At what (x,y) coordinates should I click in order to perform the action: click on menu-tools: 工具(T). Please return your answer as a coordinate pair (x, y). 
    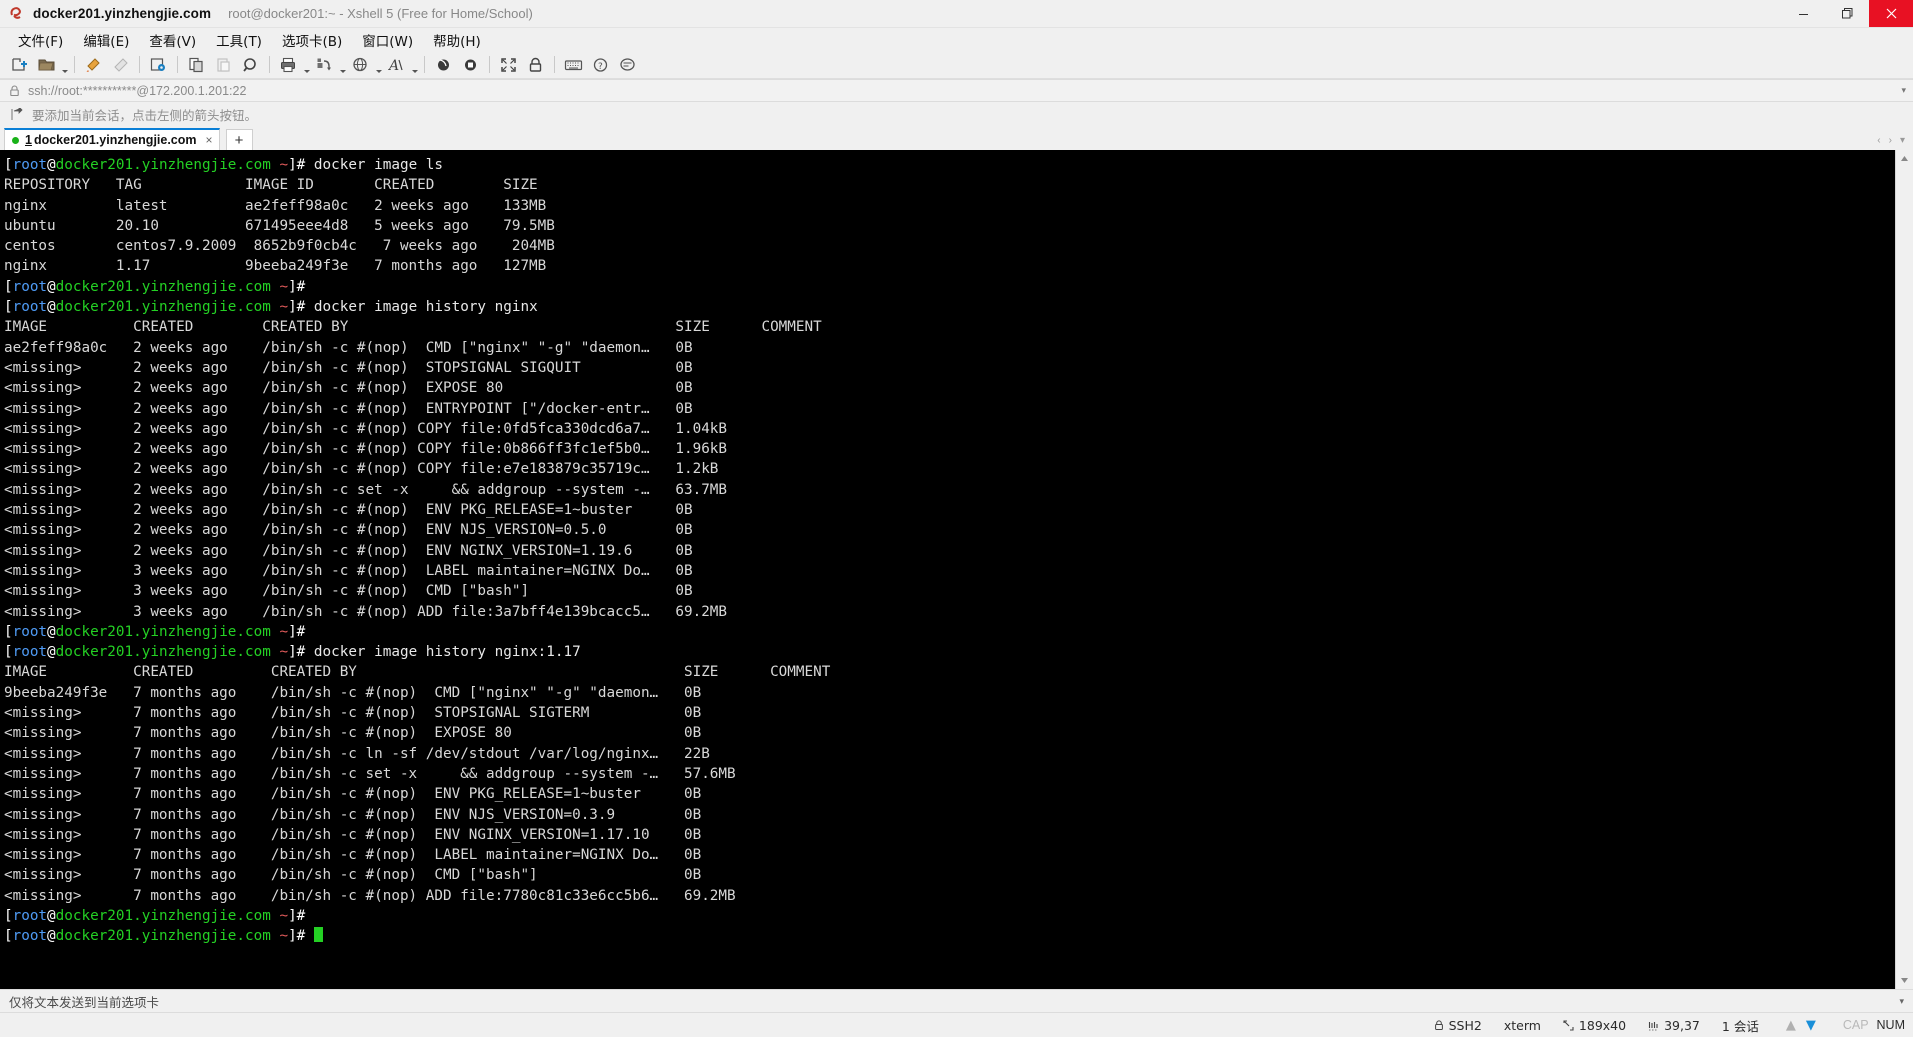
    Looking at the image, I should click on (239, 40).